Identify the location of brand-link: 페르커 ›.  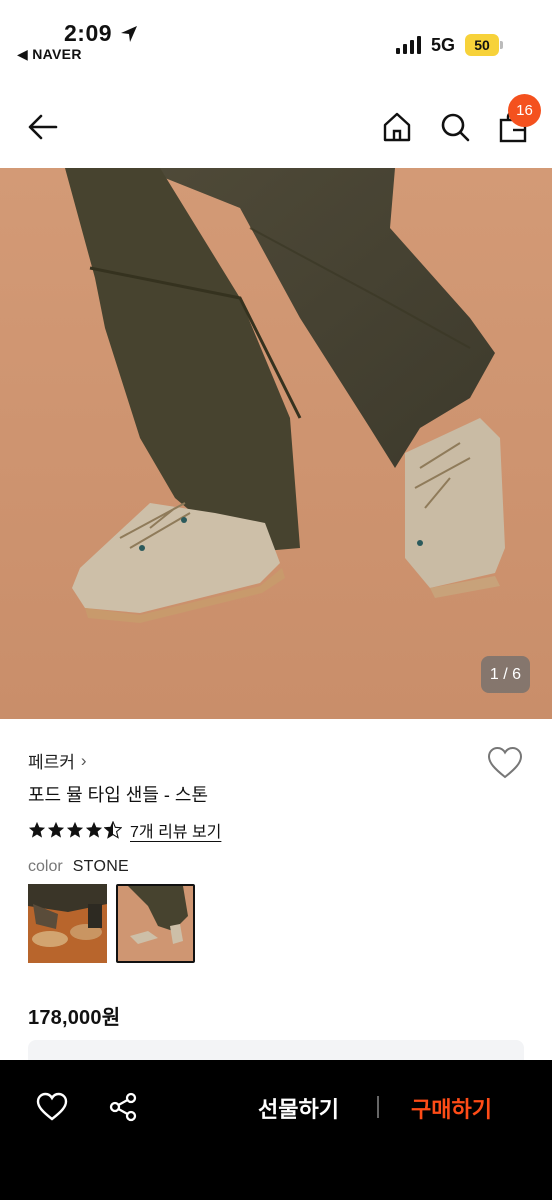
(57, 760).